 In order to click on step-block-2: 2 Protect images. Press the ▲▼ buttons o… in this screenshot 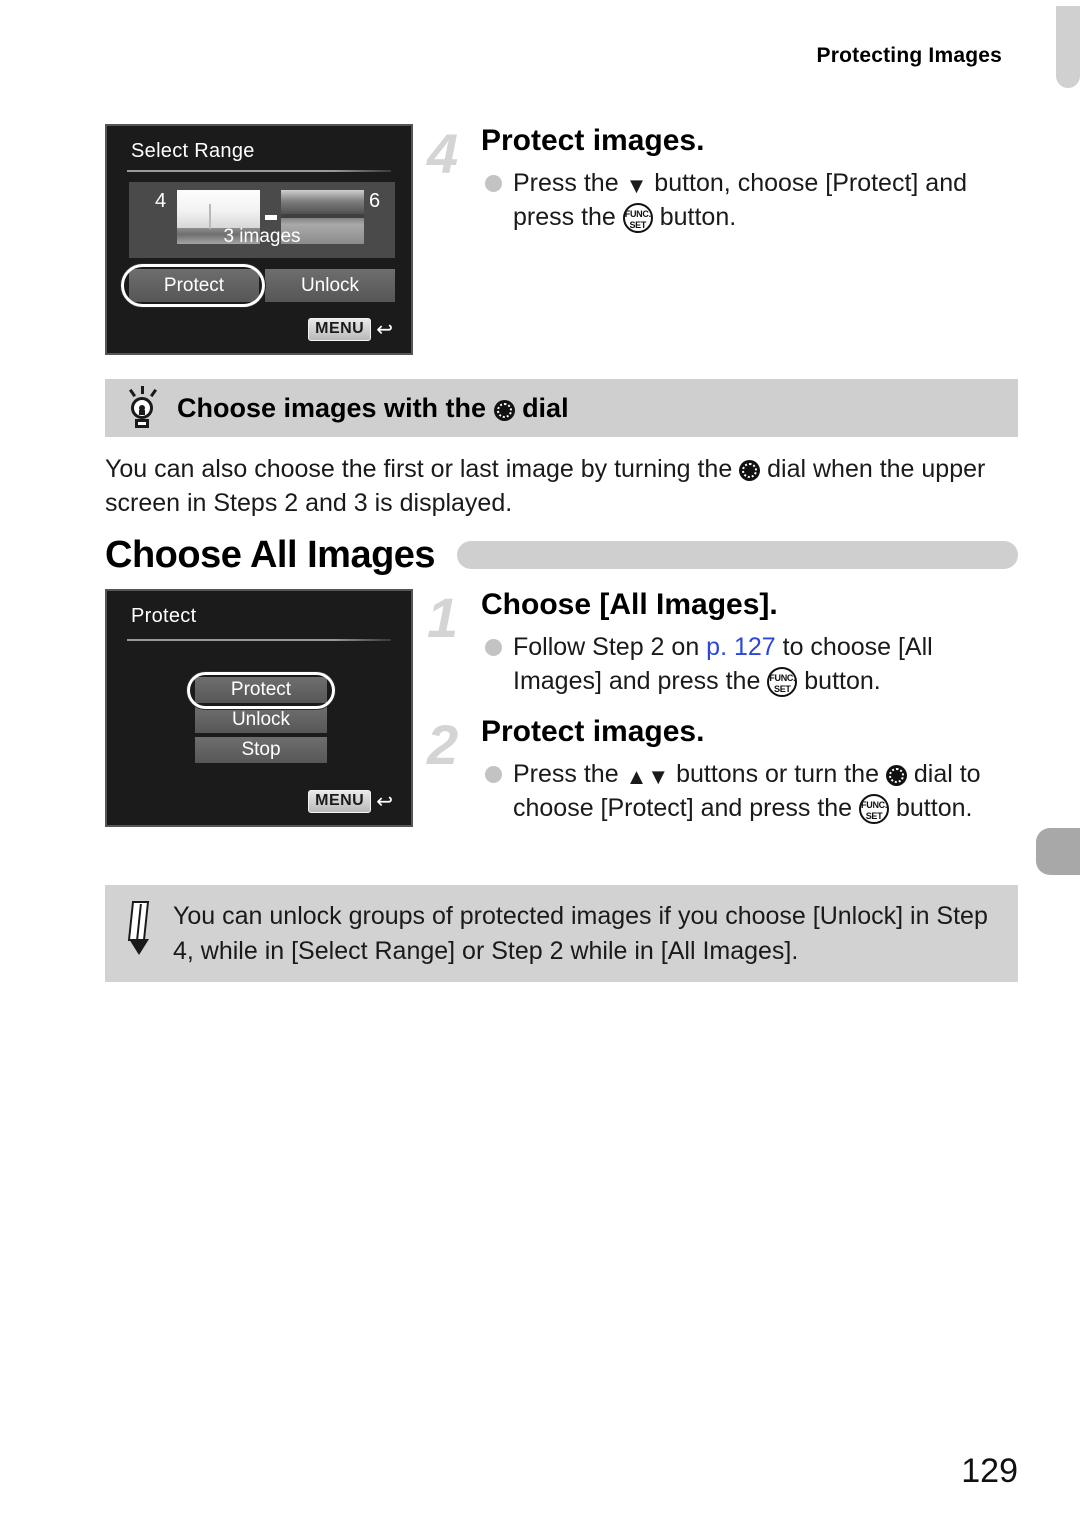, I will do `click(727, 770)`.